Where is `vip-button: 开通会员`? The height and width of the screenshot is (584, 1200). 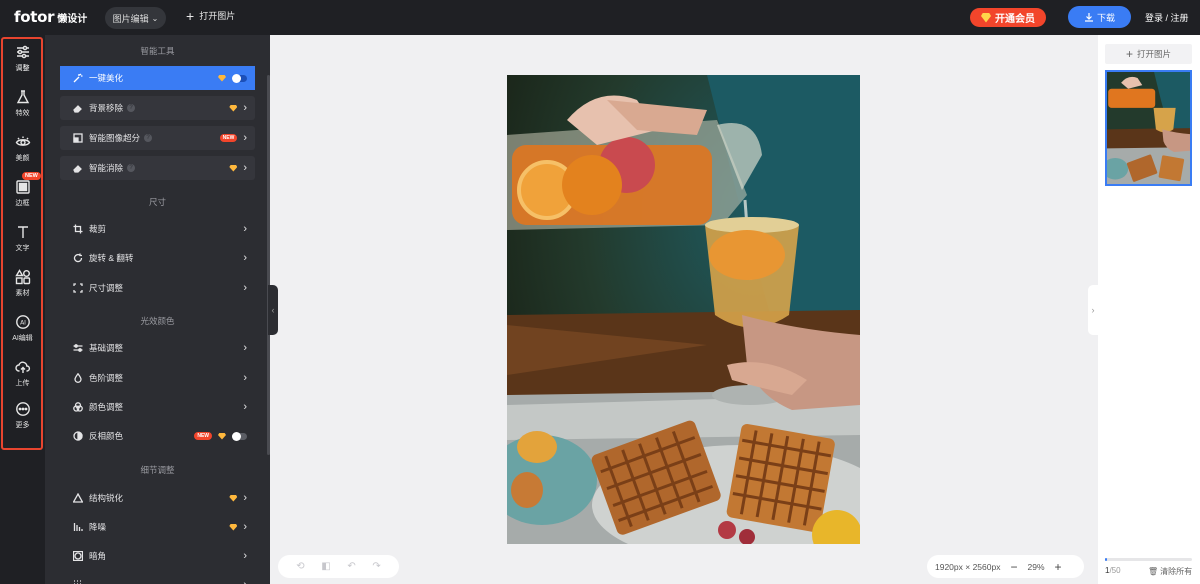
vip-button: 开通会员 is located at coordinates (1008, 17).